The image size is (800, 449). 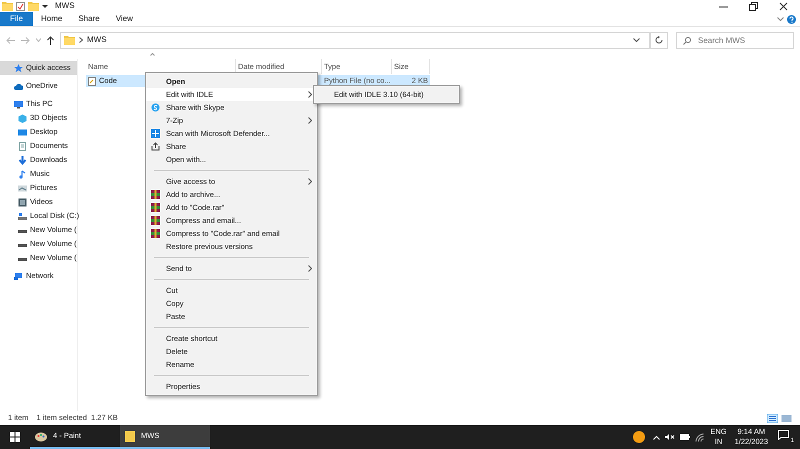 What do you see at coordinates (685, 437) in the screenshot?
I see `battery-icon` at bounding box center [685, 437].